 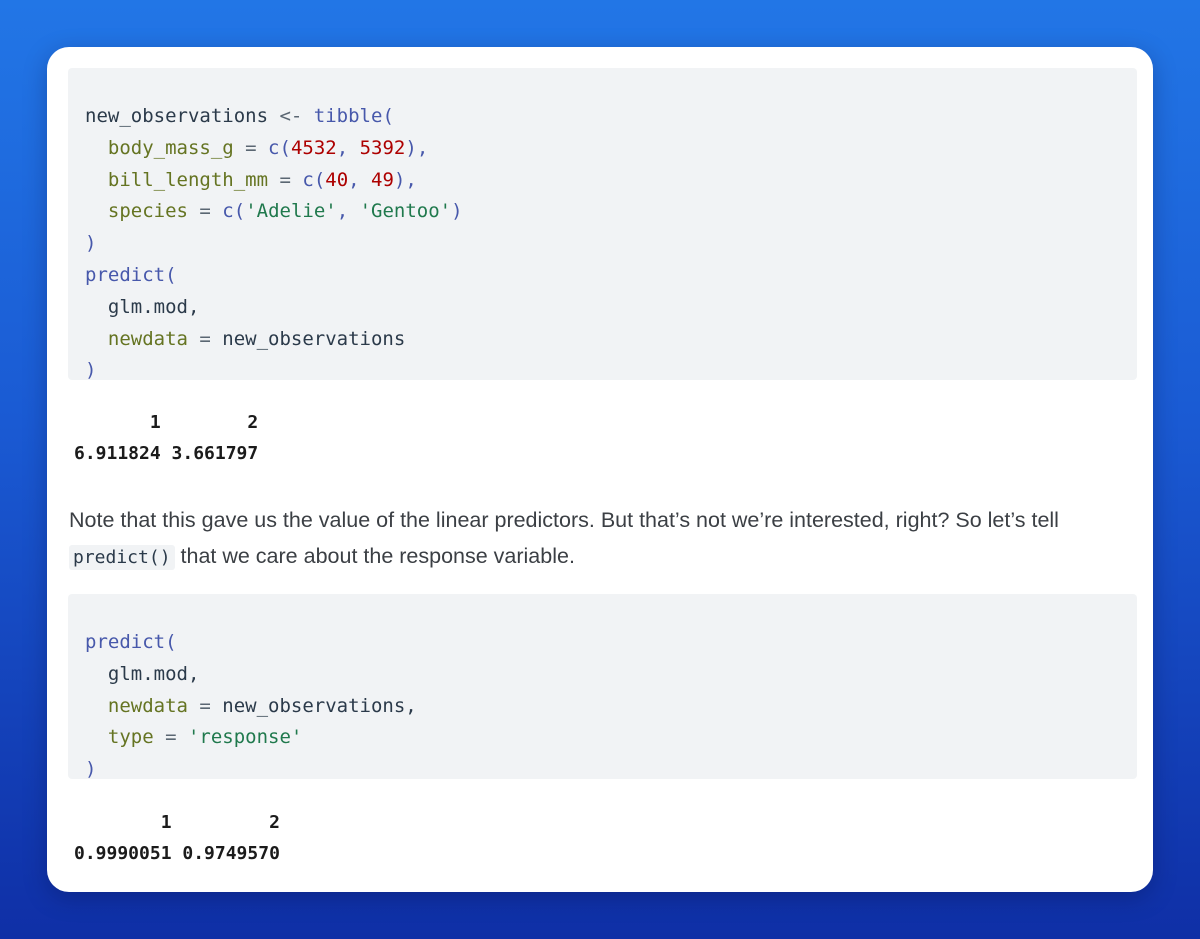 I want to click on code-line: new_observations <- tibble(, so click(x=611, y=117).